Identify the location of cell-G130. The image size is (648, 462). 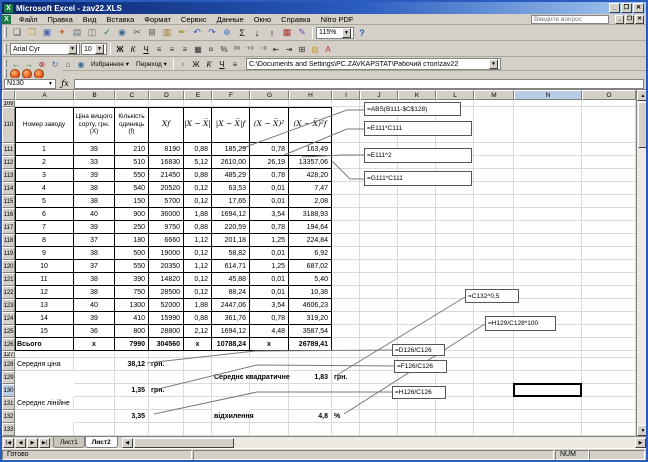
(269, 390).